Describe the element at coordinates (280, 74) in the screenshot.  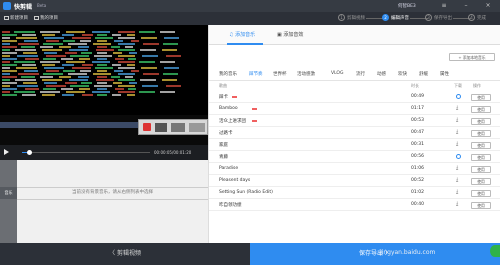
I see `category-world-cup: 世界杯` at that location.